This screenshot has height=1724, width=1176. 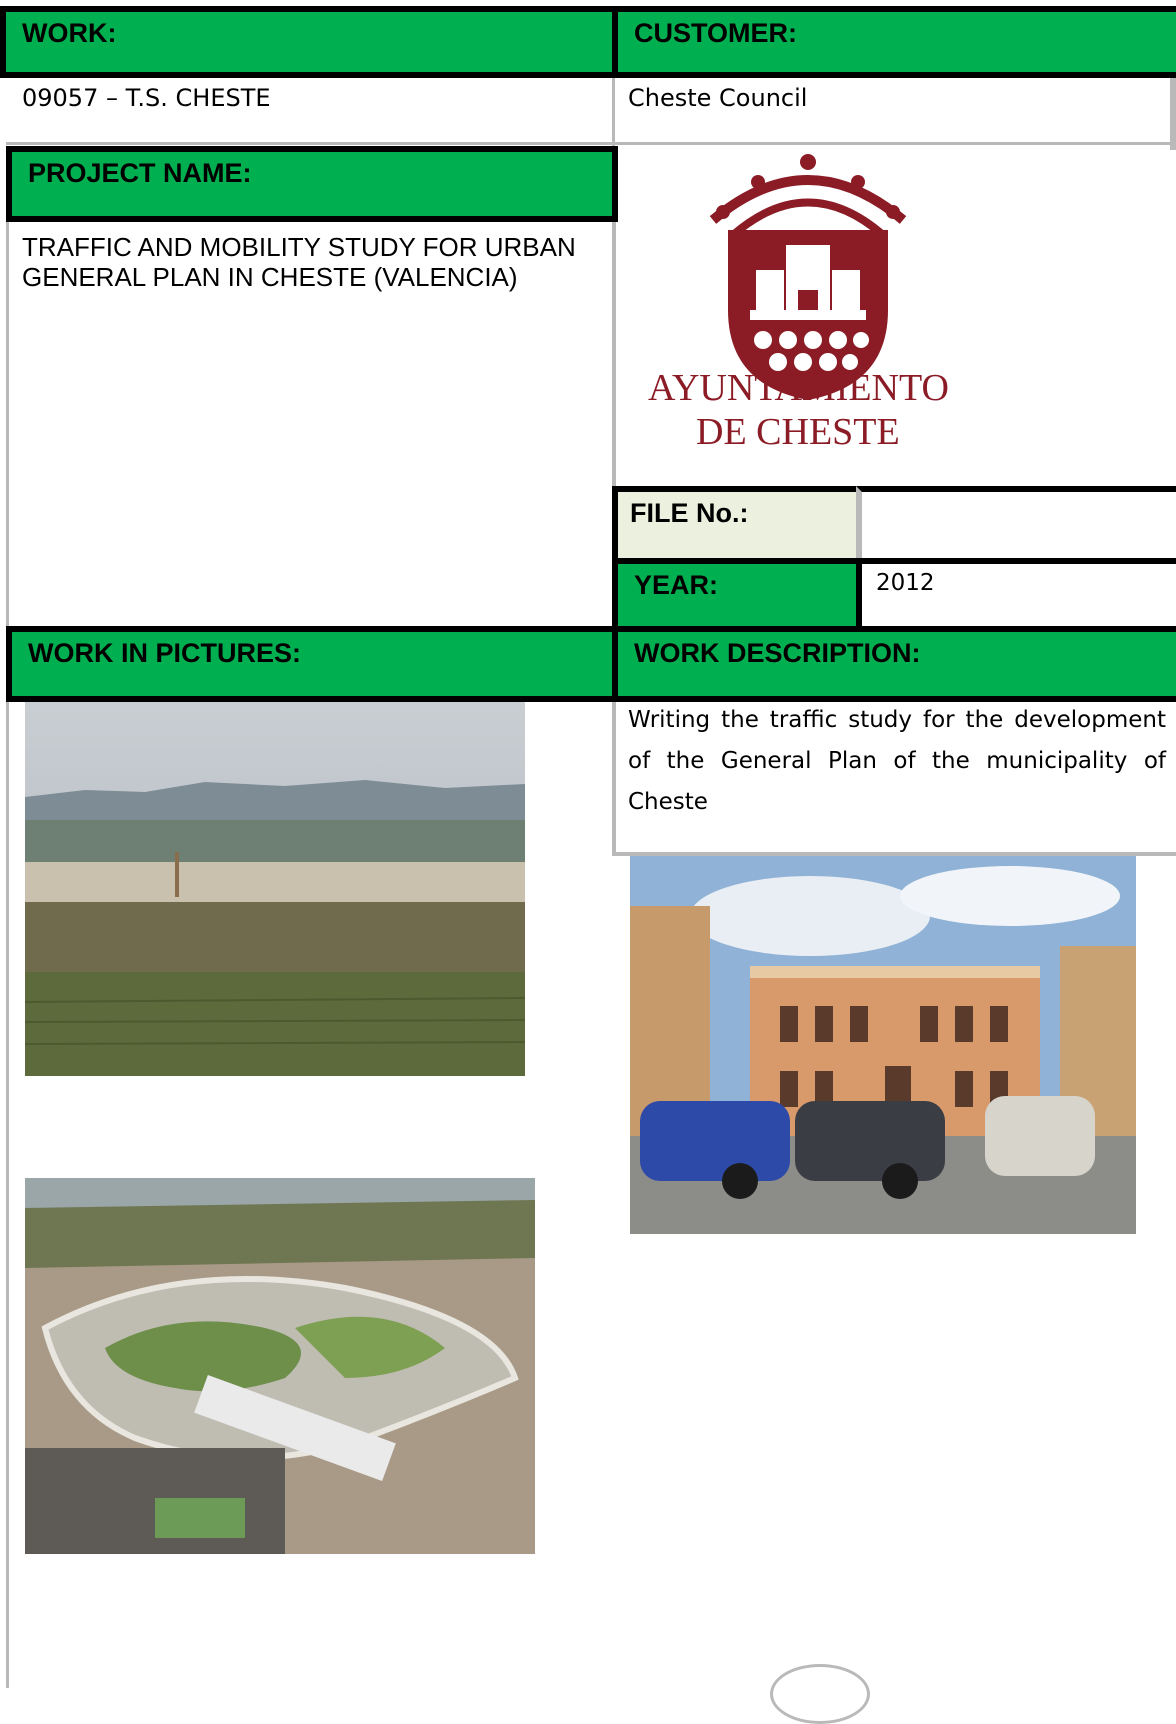 I want to click on customer-value: Cheste Council, so click(x=718, y=98).